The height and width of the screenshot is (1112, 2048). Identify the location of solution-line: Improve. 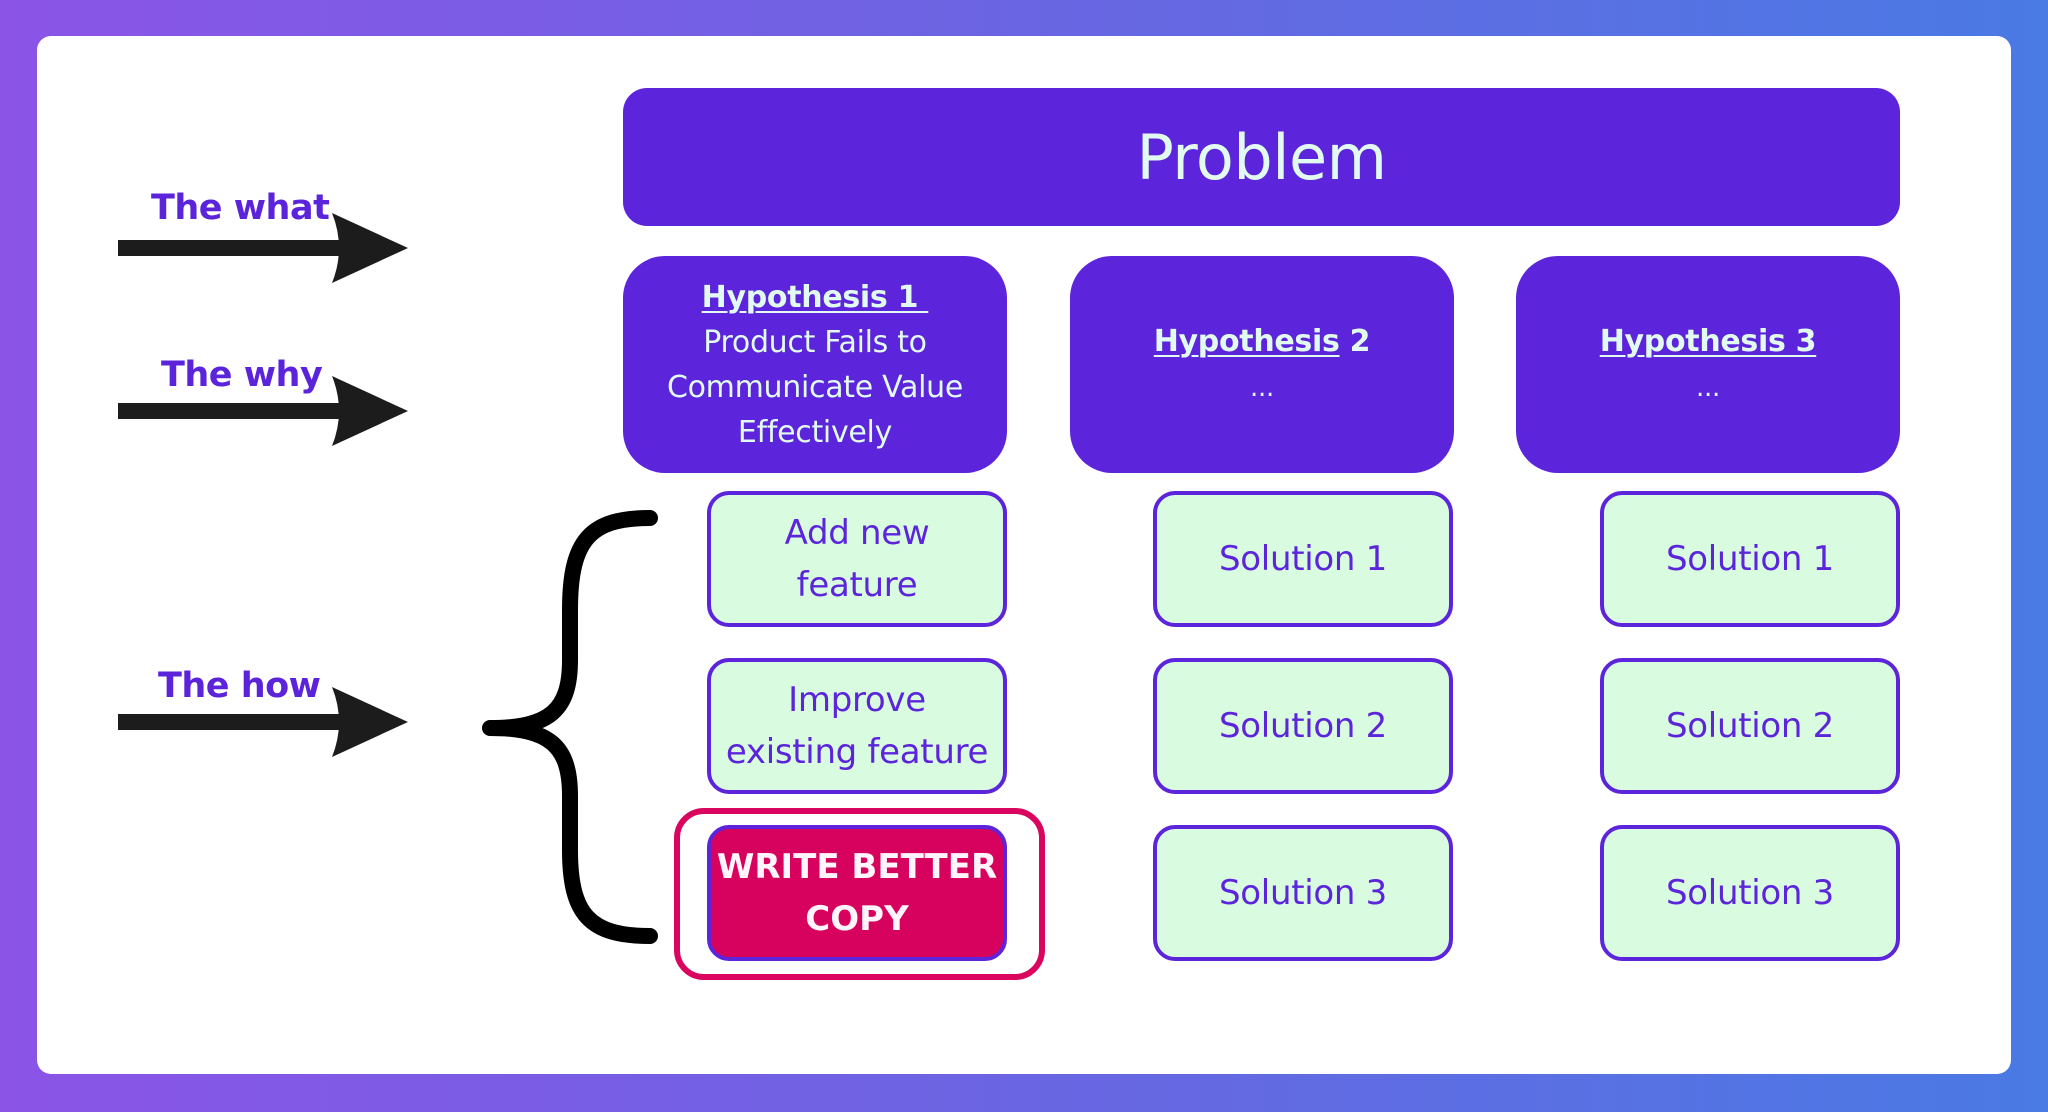
(857, 700).